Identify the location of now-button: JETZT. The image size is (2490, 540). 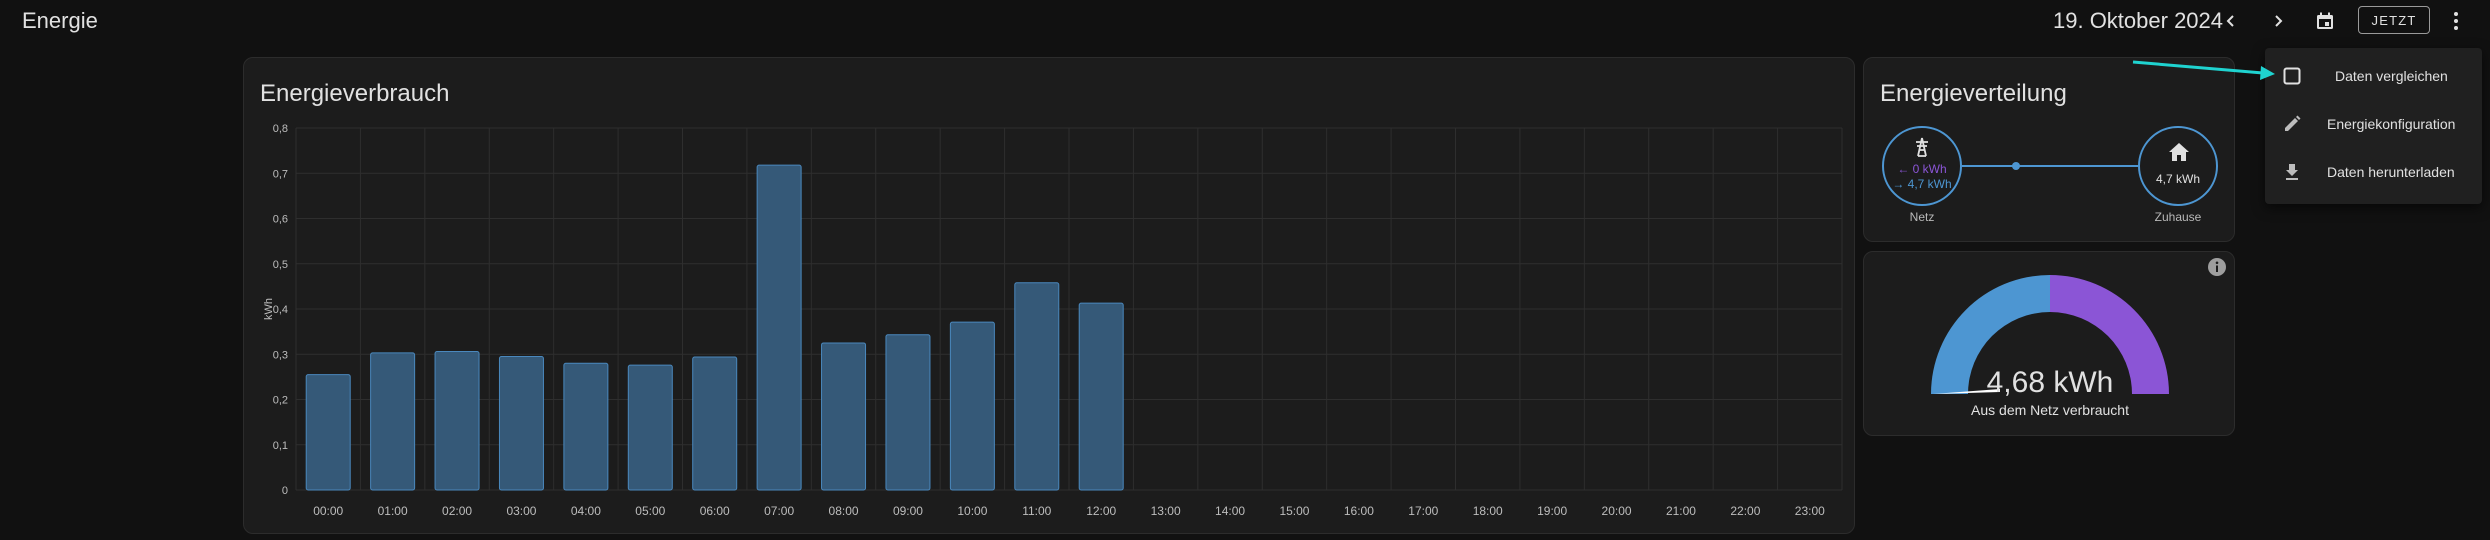
(2394, 20).